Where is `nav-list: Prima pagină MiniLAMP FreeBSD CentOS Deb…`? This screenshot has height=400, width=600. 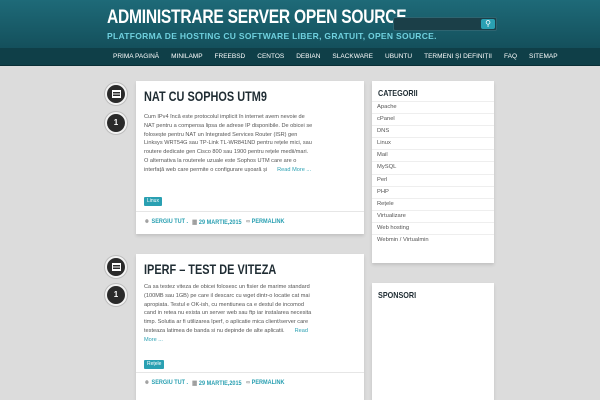 nav-list: Prima pagină MiniLAMP FreeBSD CentOS Deb… is located at coordinates (335, 57).